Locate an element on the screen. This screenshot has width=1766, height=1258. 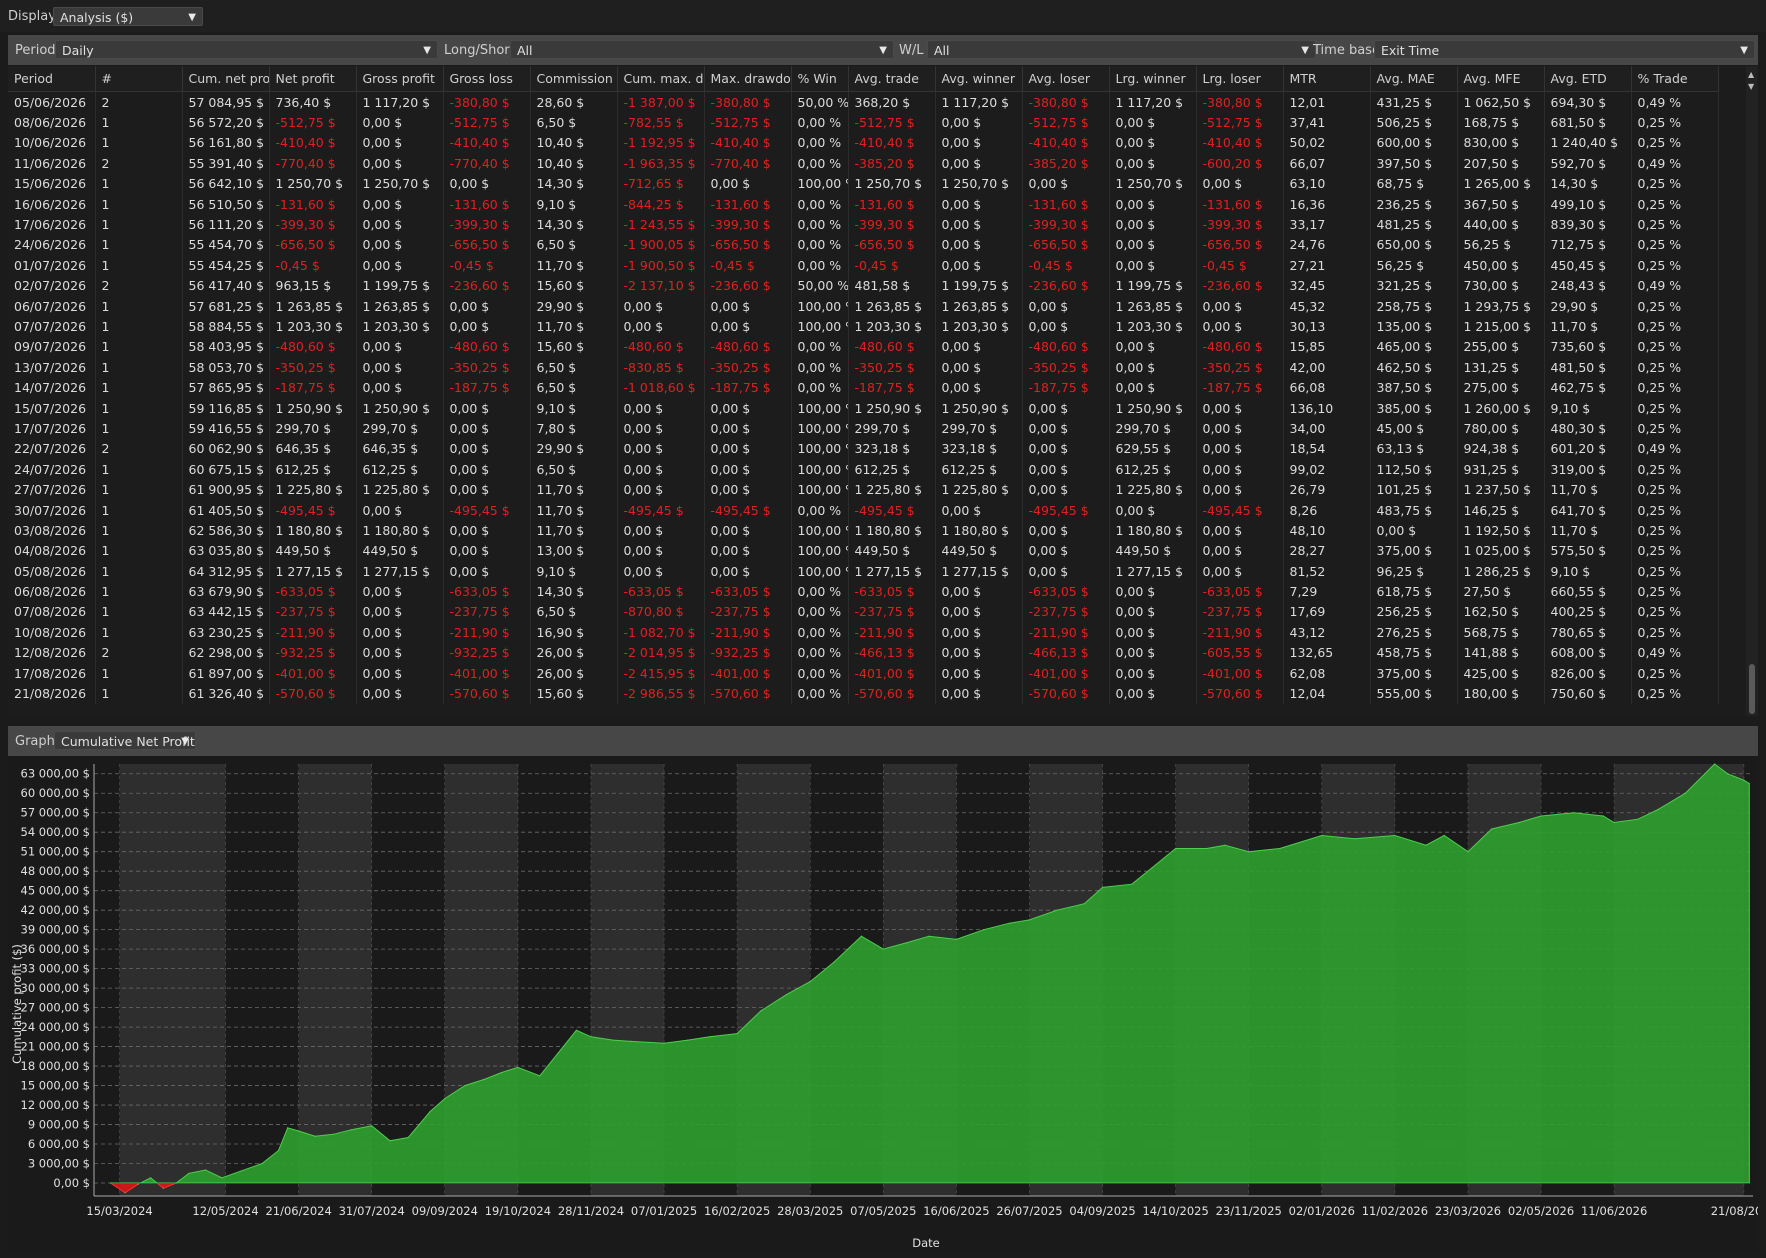
column-header: Avg. ETD is located at coordinates (1588, 79).